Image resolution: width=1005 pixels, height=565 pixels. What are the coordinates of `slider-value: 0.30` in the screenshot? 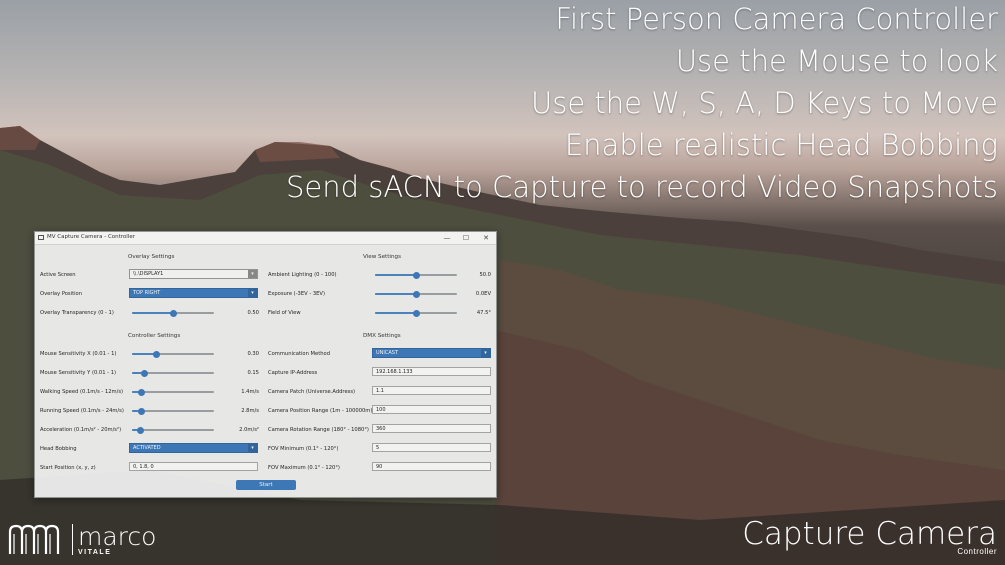 It's located at (253, 354).